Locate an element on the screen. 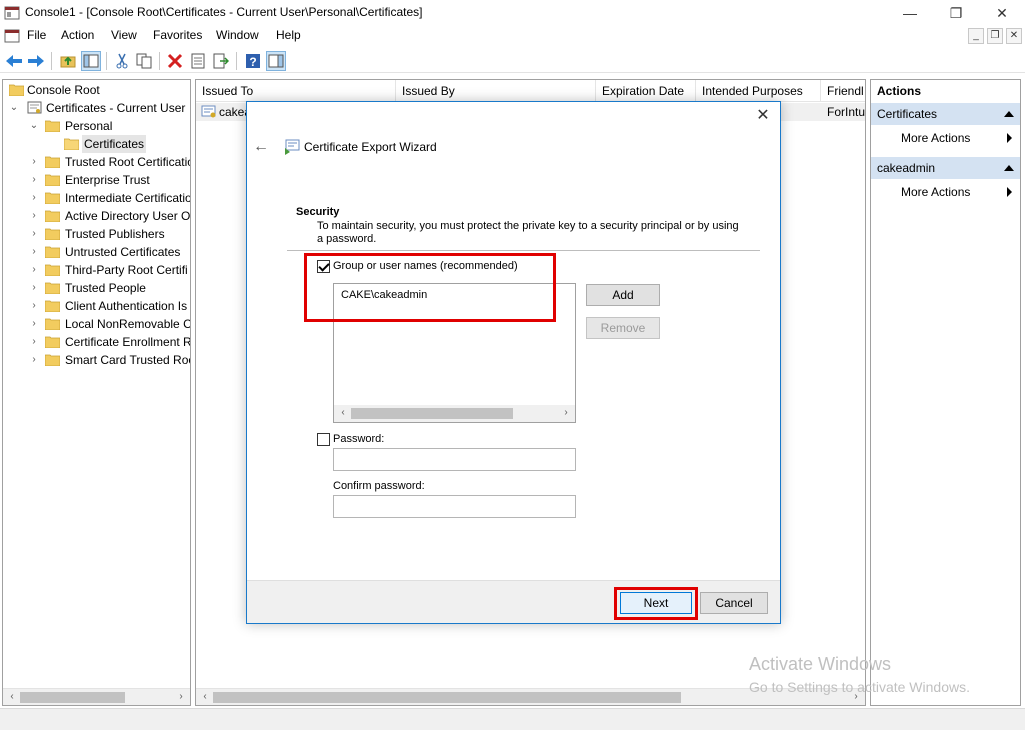 Image resolution: width=1025 pixels, height=730 pixels. menu-favorites: Favorites is located at coordinates (177, 35).